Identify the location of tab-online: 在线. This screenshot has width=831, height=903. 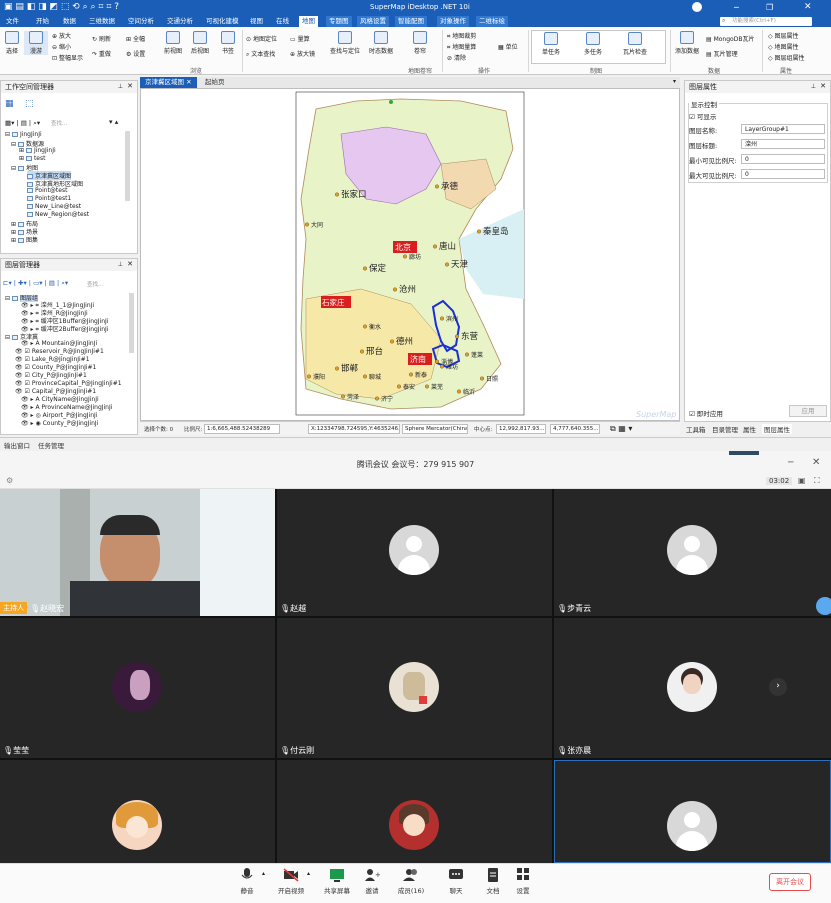
(282, 21).